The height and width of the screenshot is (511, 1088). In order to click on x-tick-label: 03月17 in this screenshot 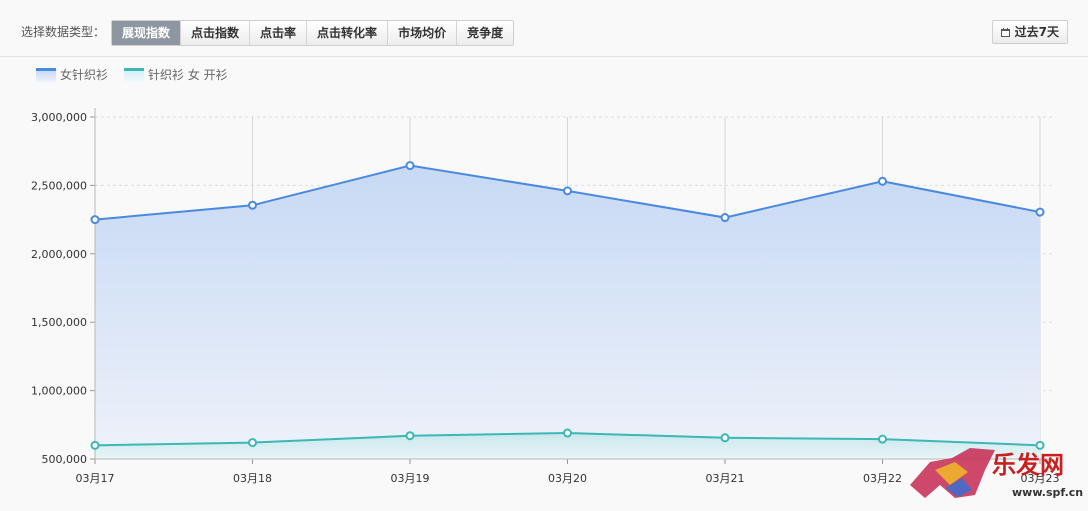, I will do `click(95, 478)`.